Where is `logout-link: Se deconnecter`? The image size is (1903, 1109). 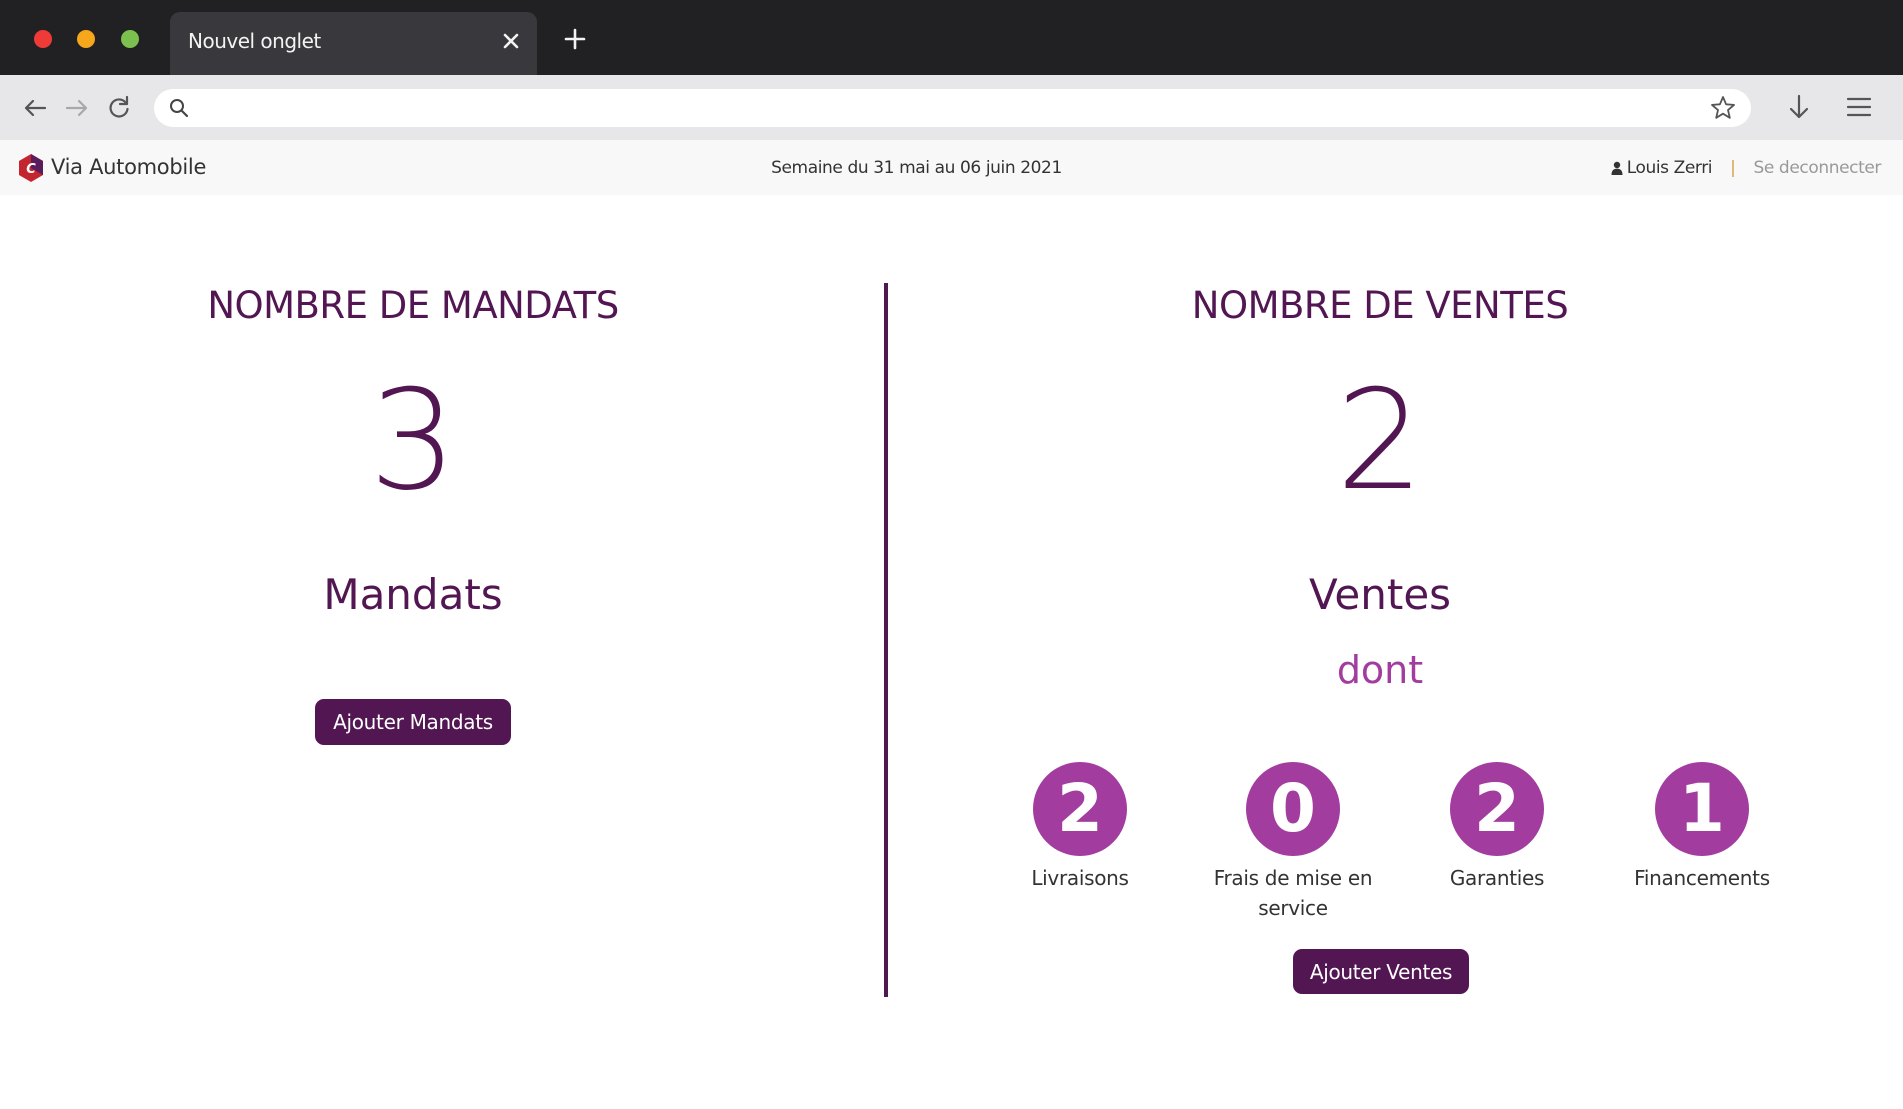 logout-link: Se deconnecter is located at coordinates (1817, 168).